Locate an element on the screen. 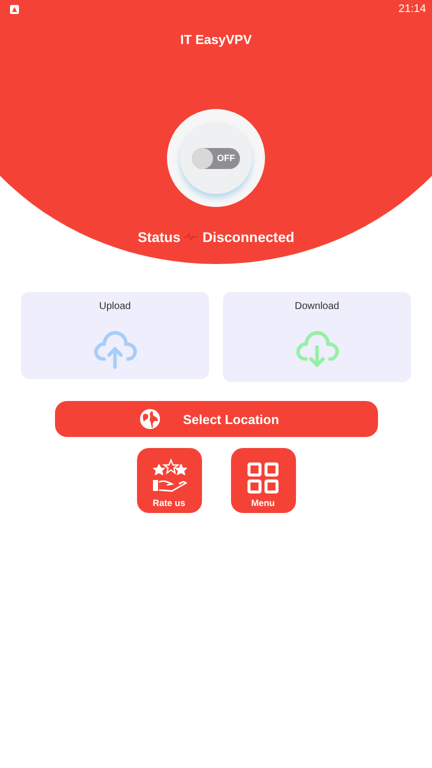  menu-button: Menu is located at coordinates (263, 480).